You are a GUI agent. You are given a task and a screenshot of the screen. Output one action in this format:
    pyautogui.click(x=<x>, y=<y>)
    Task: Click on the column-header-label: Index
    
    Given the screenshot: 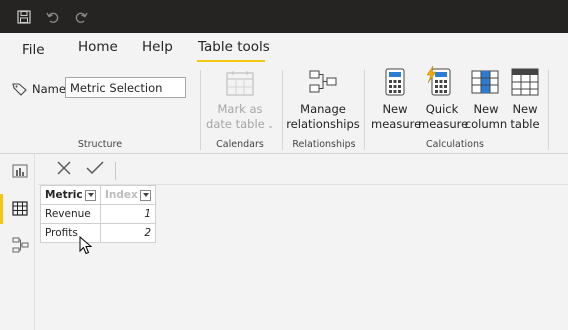 What is the action you would take?
    pyautogui.click(x=121, y=195)
    